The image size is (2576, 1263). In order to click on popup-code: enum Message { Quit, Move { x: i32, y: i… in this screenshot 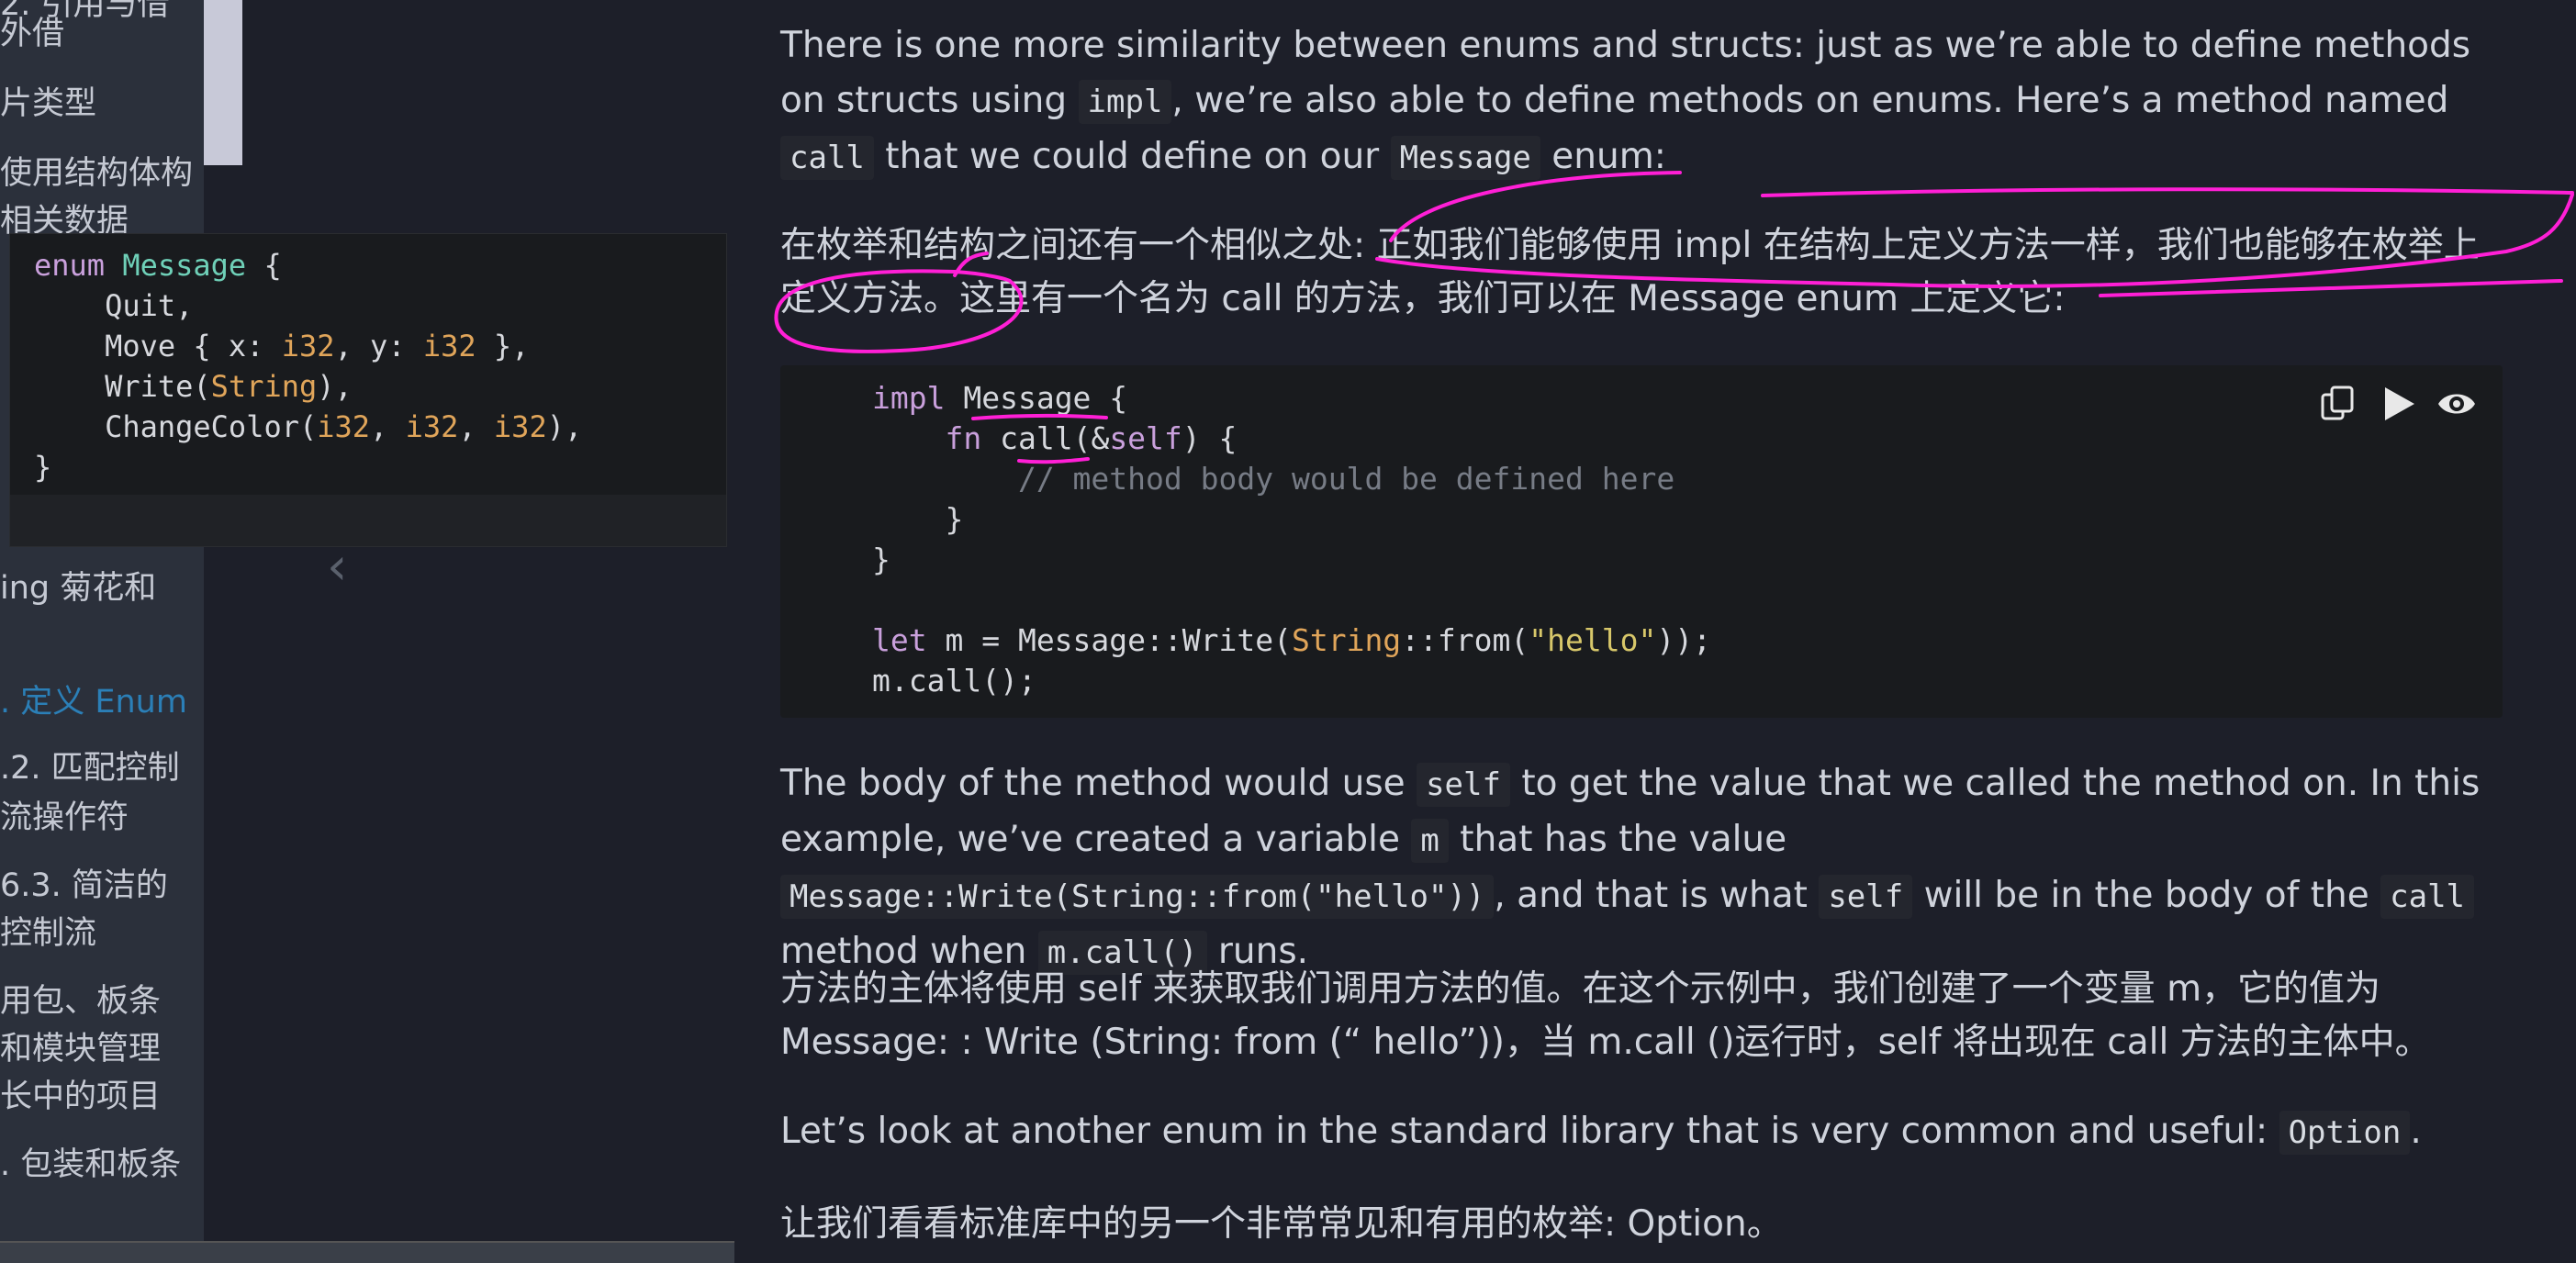, I will do `click(308, 366)`.